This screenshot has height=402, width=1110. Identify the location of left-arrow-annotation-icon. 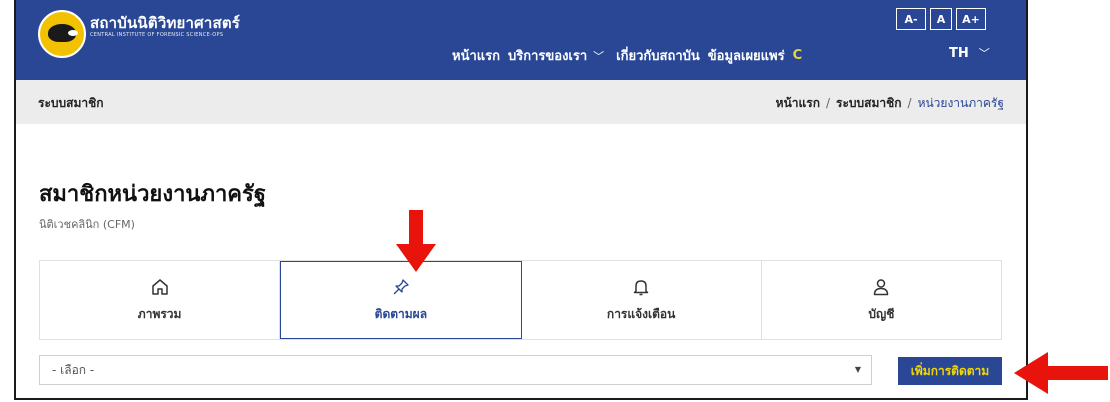
(1061, 373).